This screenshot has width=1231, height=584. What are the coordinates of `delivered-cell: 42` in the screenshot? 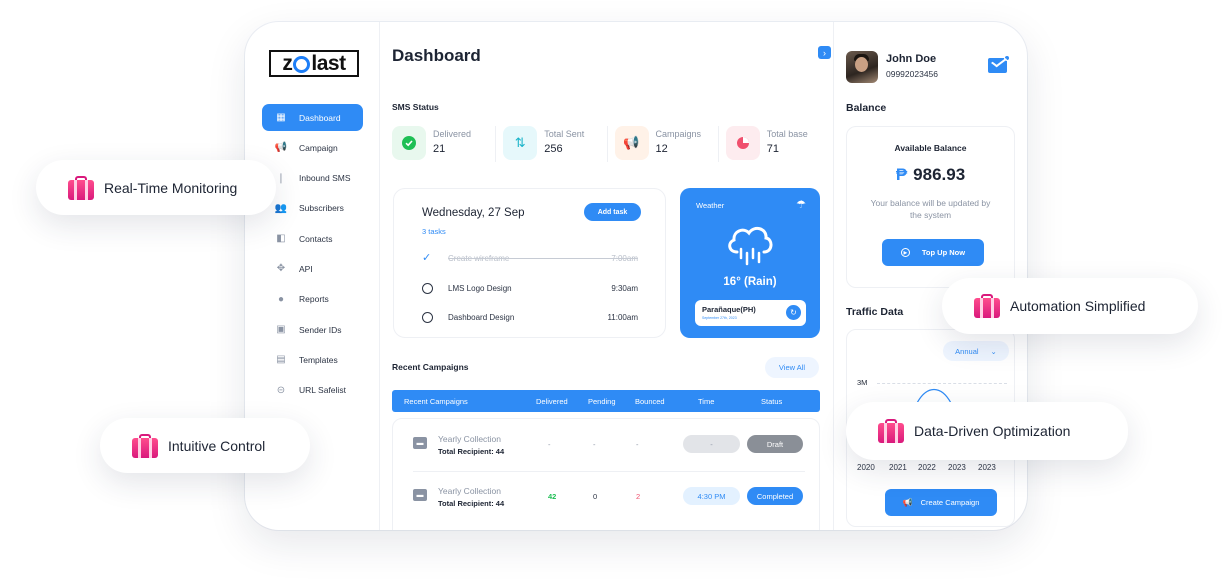 It's located at (552, 496).